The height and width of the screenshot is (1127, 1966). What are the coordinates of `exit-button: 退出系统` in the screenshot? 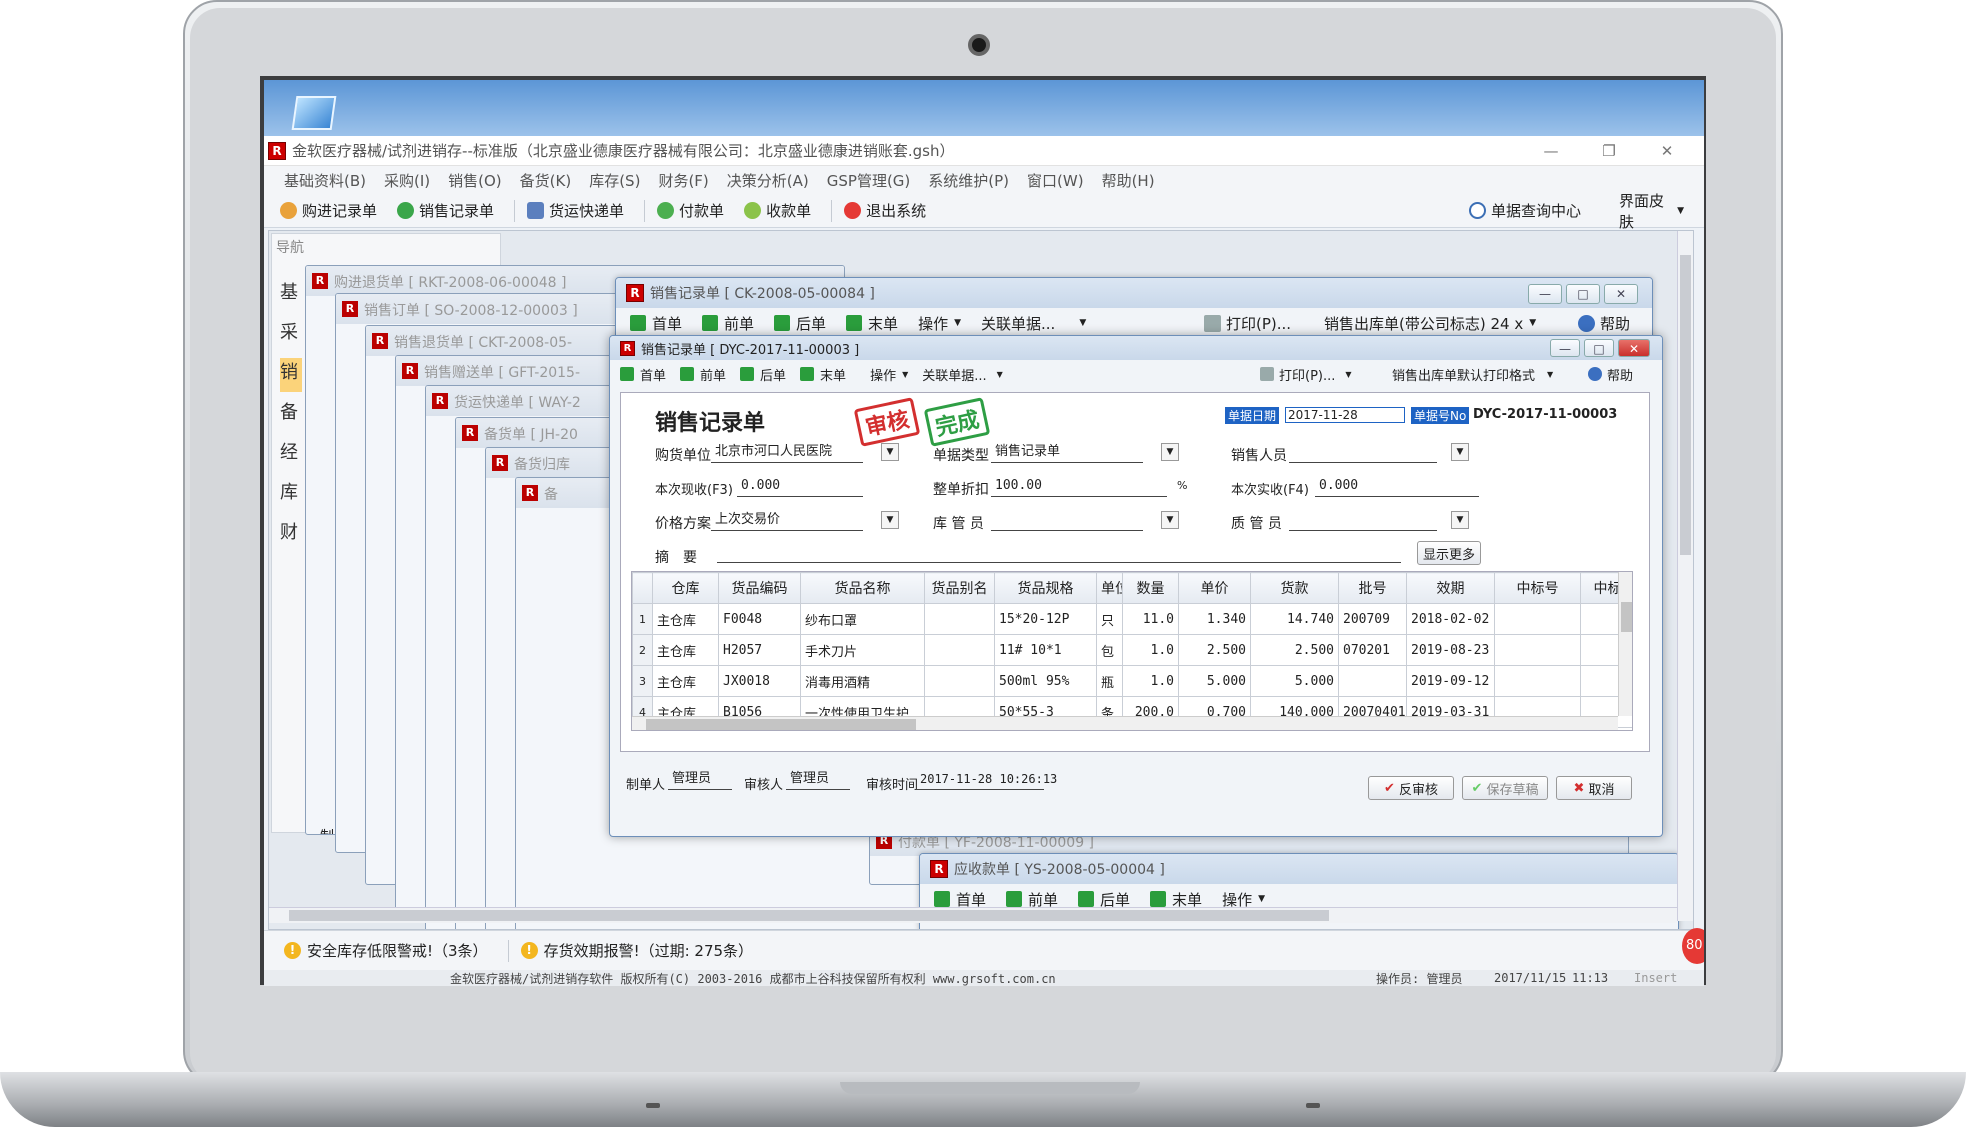 It's located at (885, 210).